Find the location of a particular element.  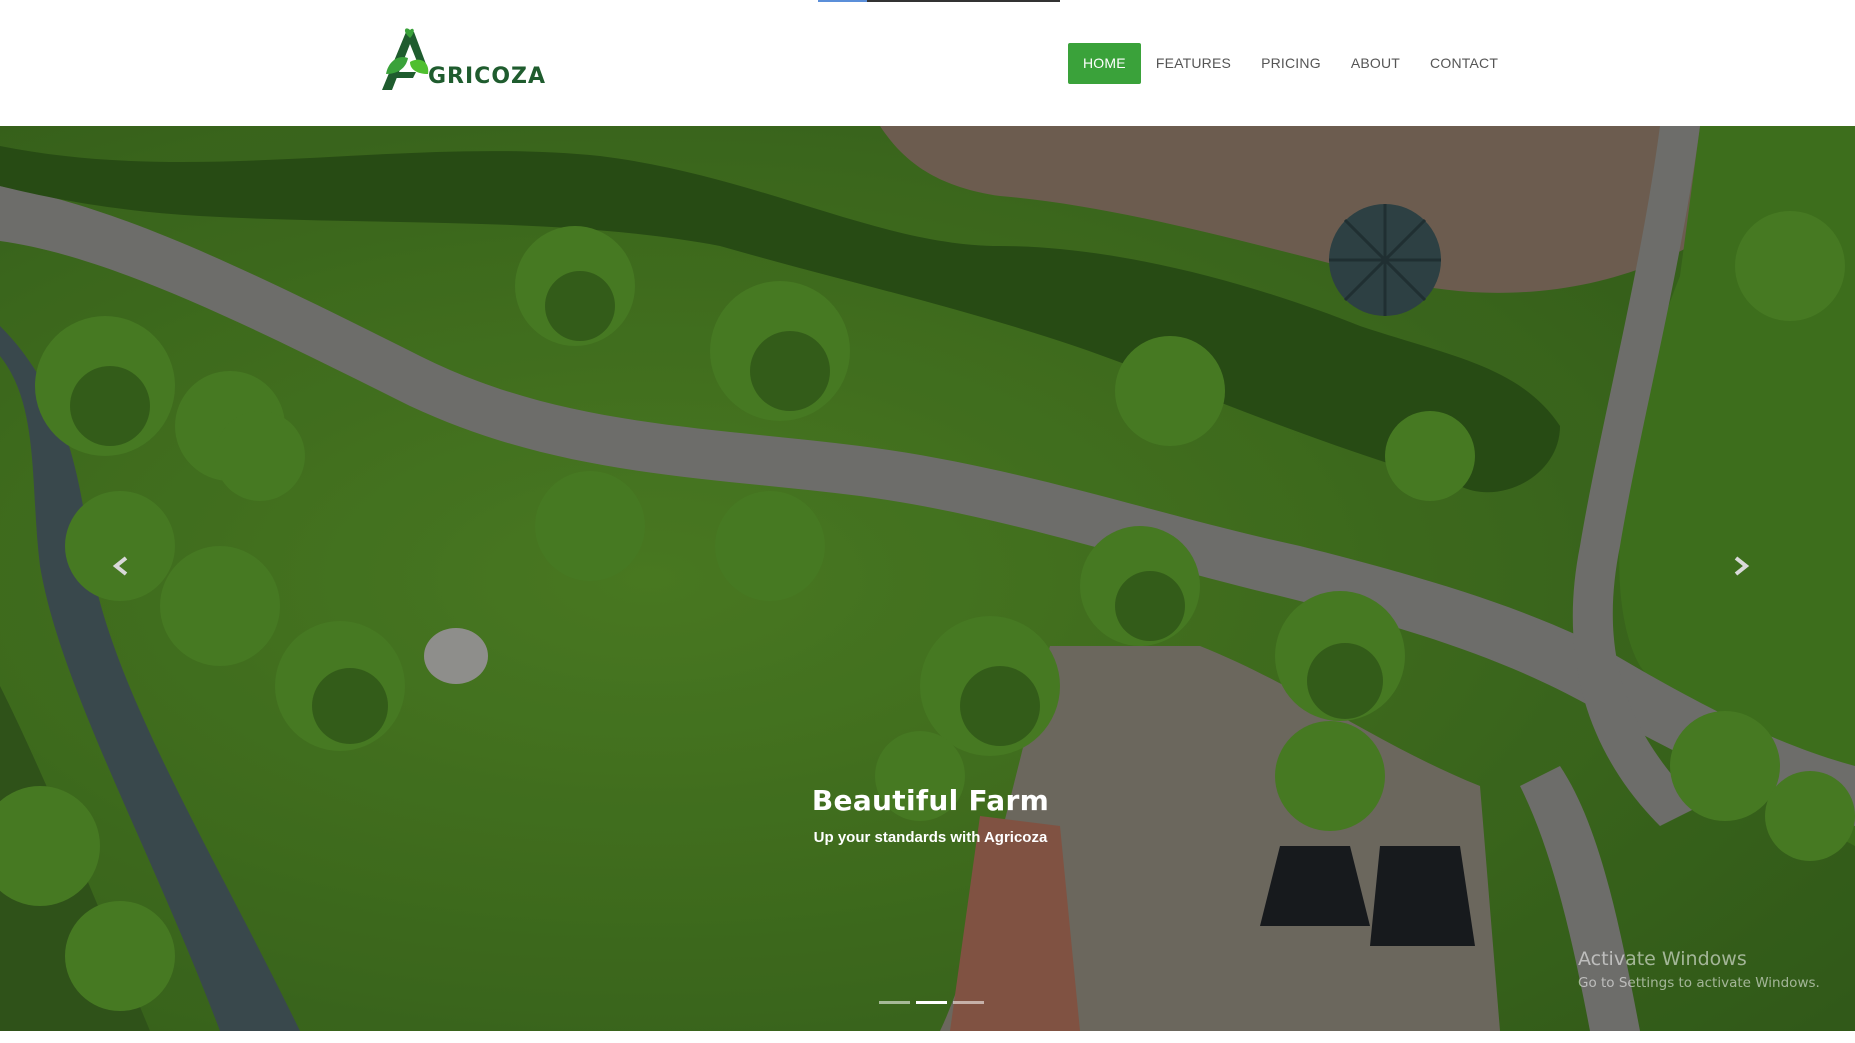

carousel-indicators is located at coordinates (931, 1002).